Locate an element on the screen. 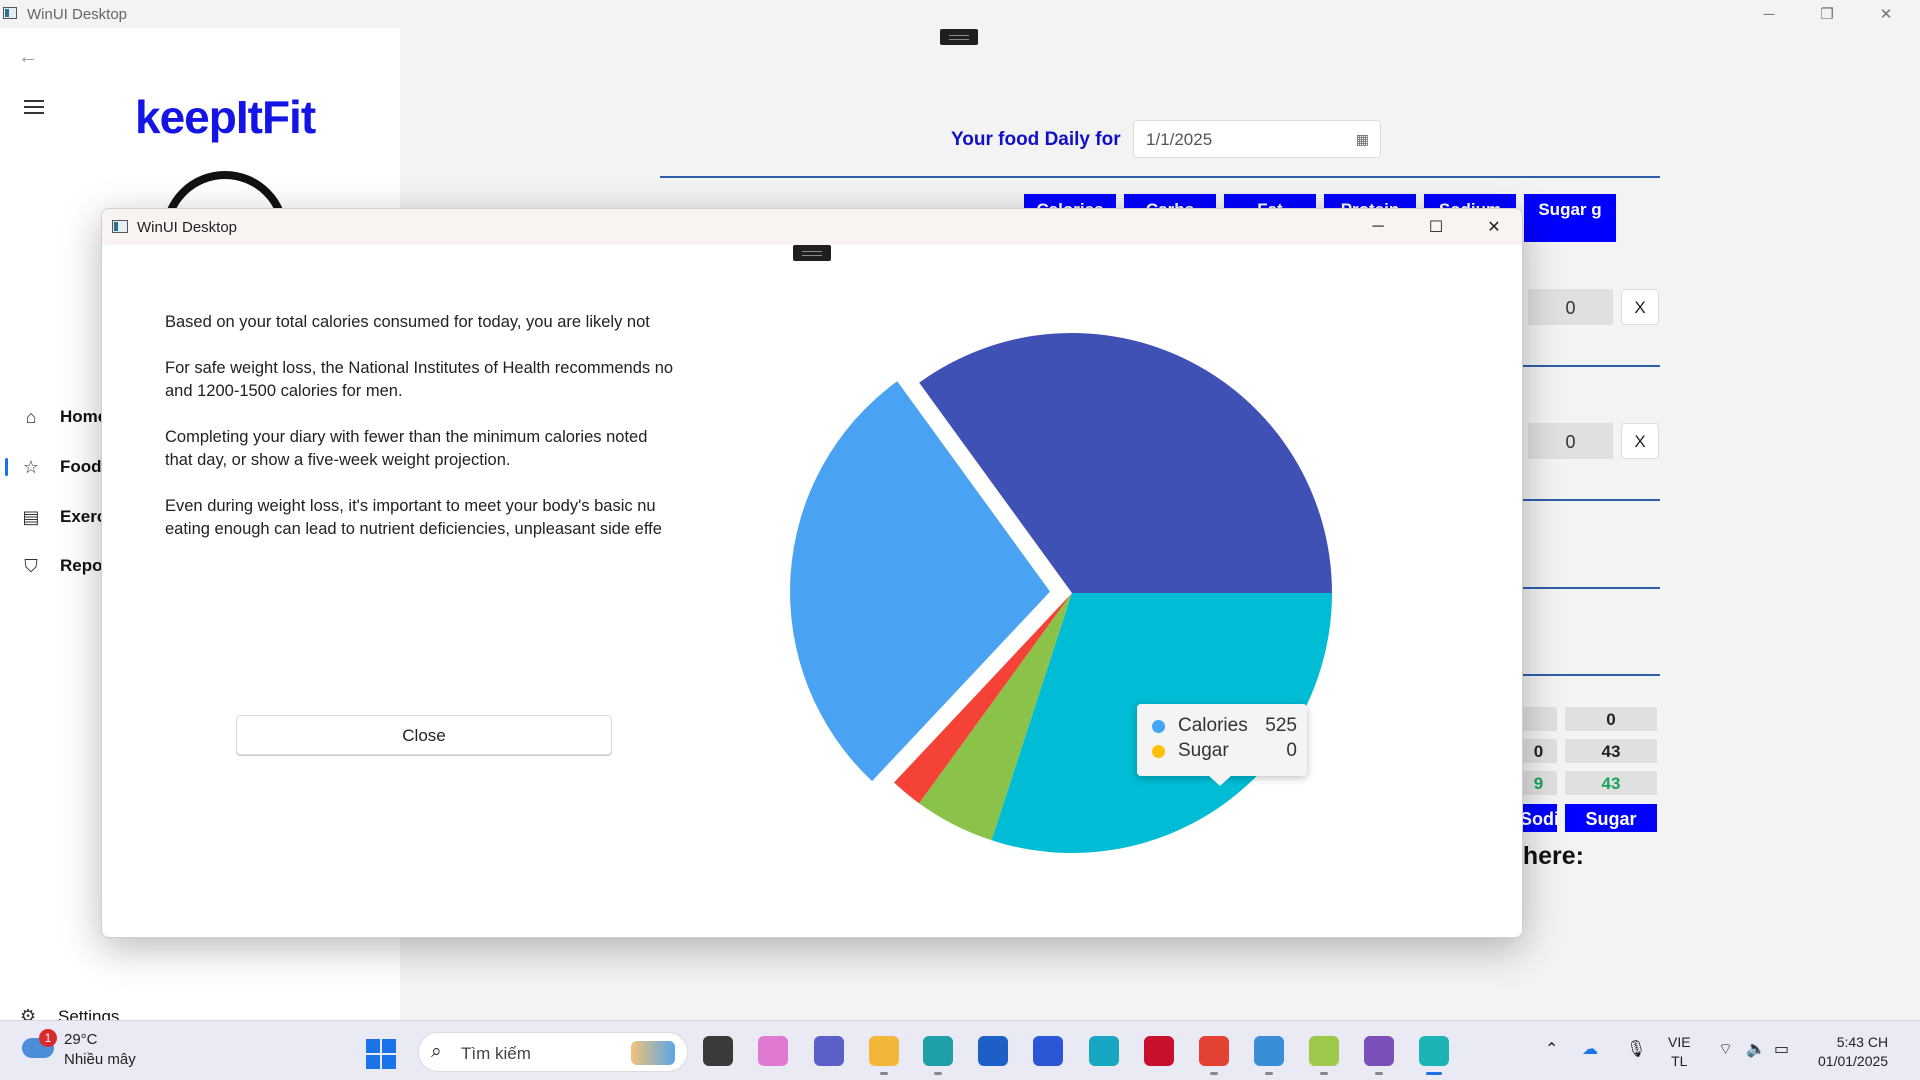 The width and height of the screenshot is (1920, 1080). food-daily-label: Your food Daily for is located at coordinates (1036, 139).